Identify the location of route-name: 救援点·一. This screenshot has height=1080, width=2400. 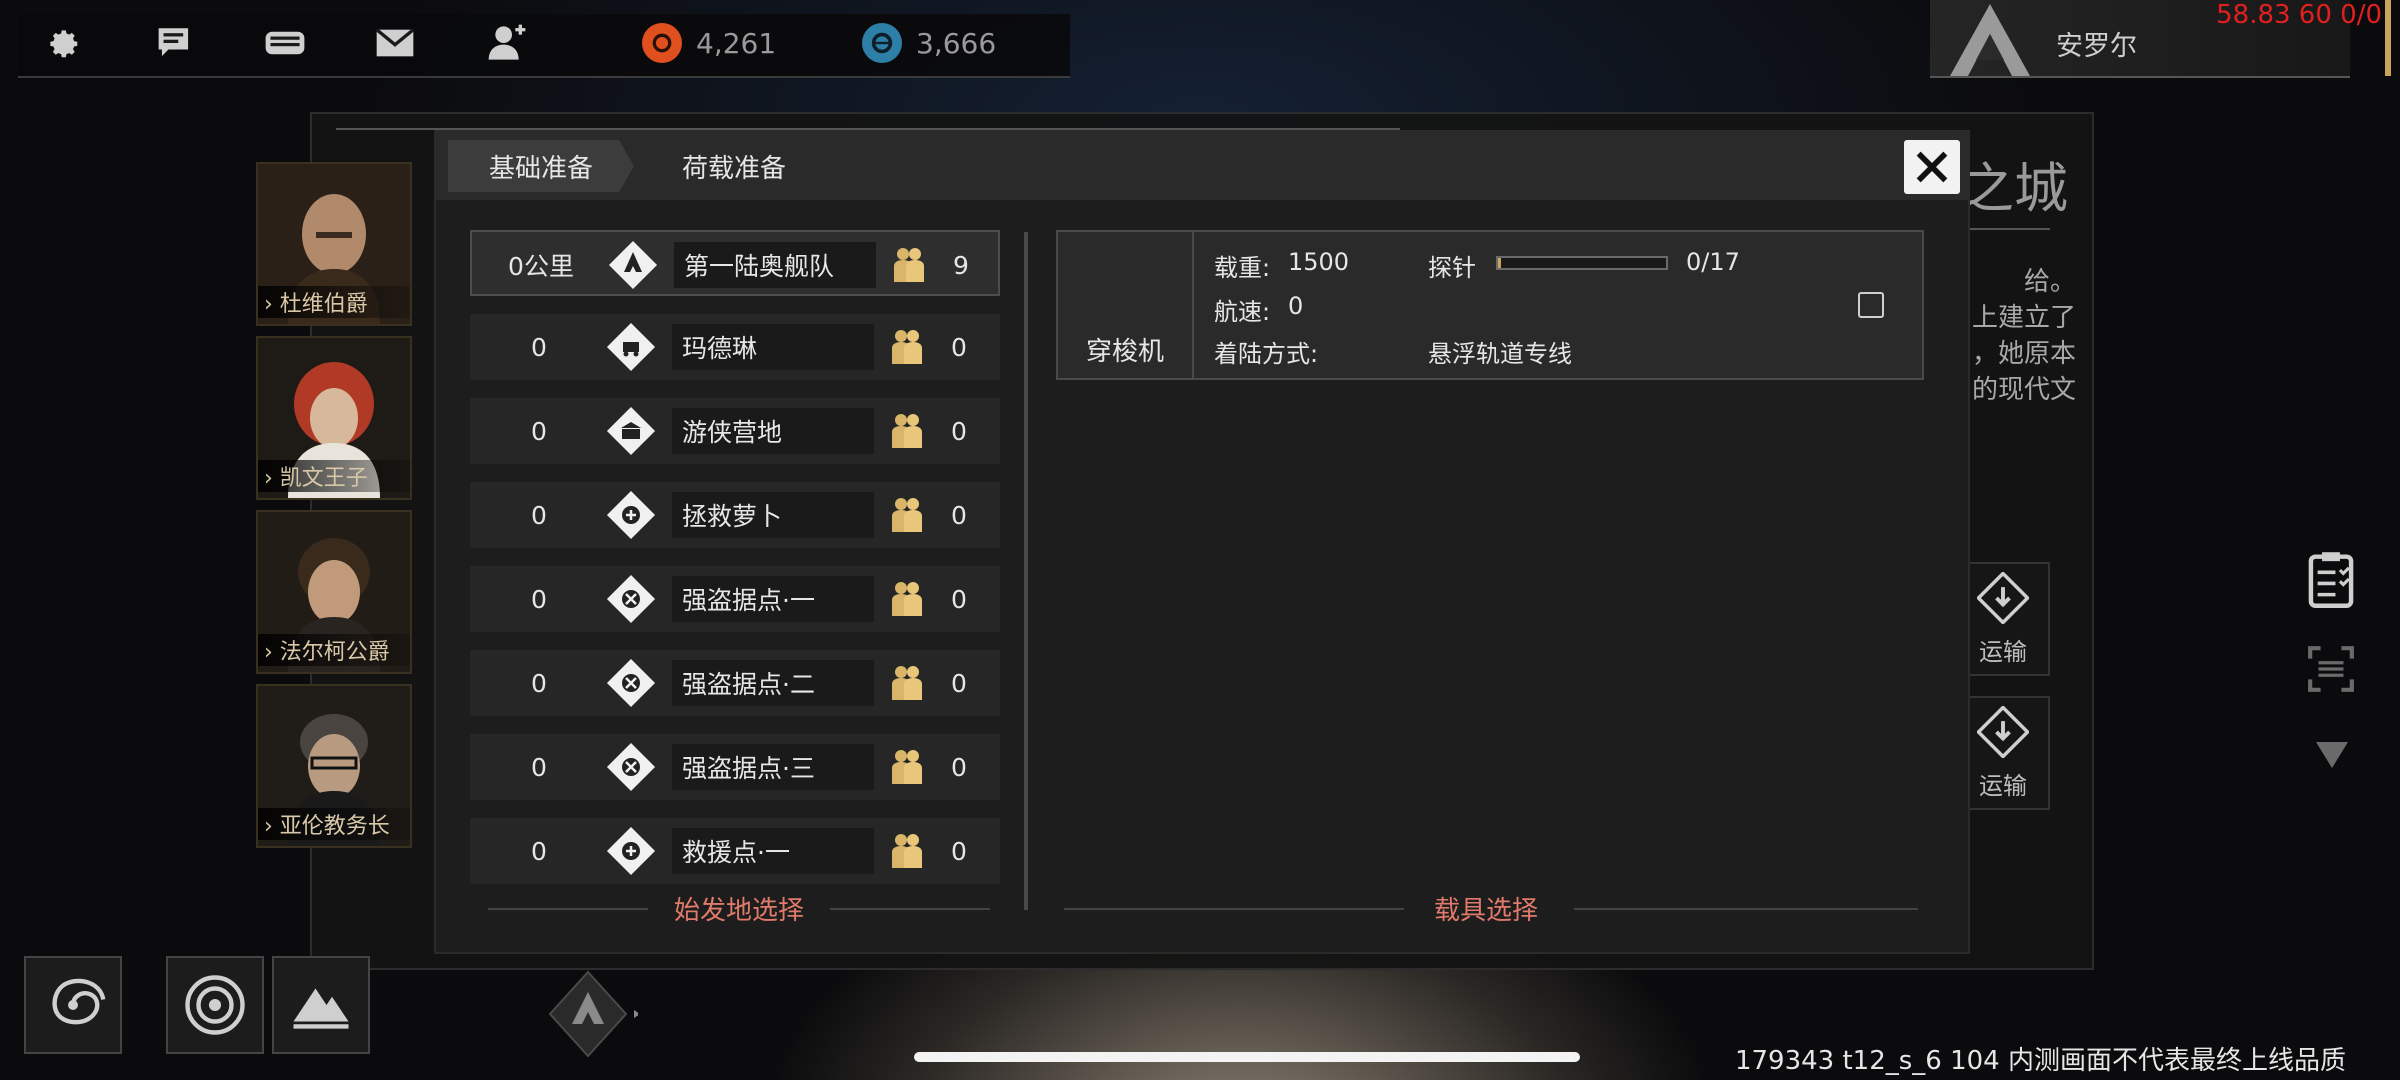
(773, 851).